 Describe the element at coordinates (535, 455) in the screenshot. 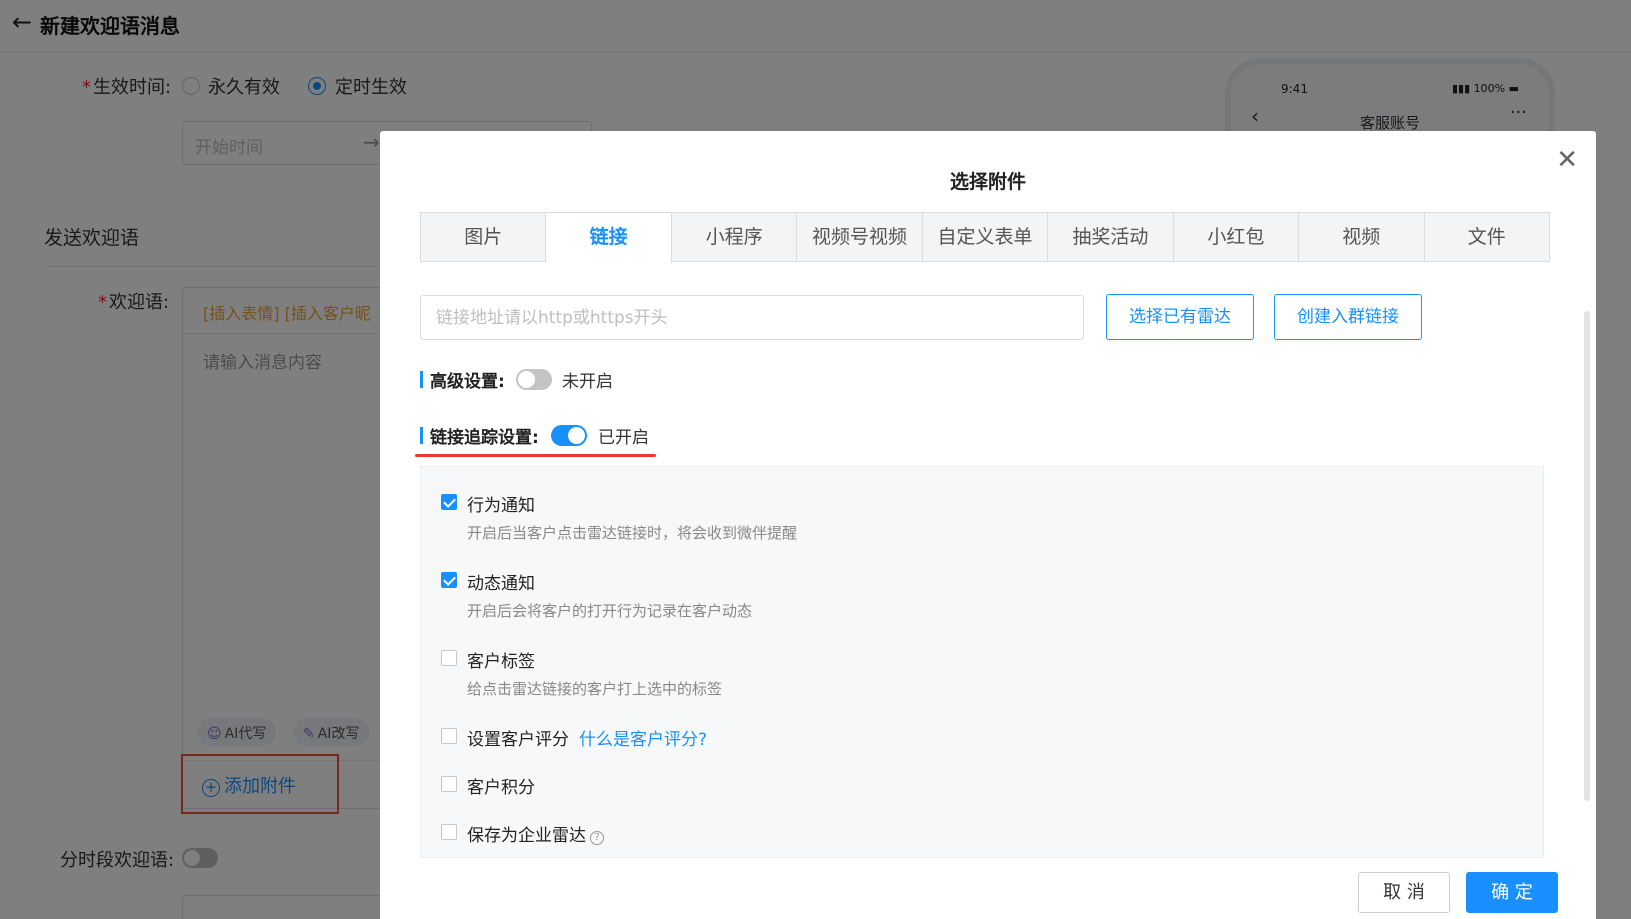

I see `tracking-highlight-underline` at that location.